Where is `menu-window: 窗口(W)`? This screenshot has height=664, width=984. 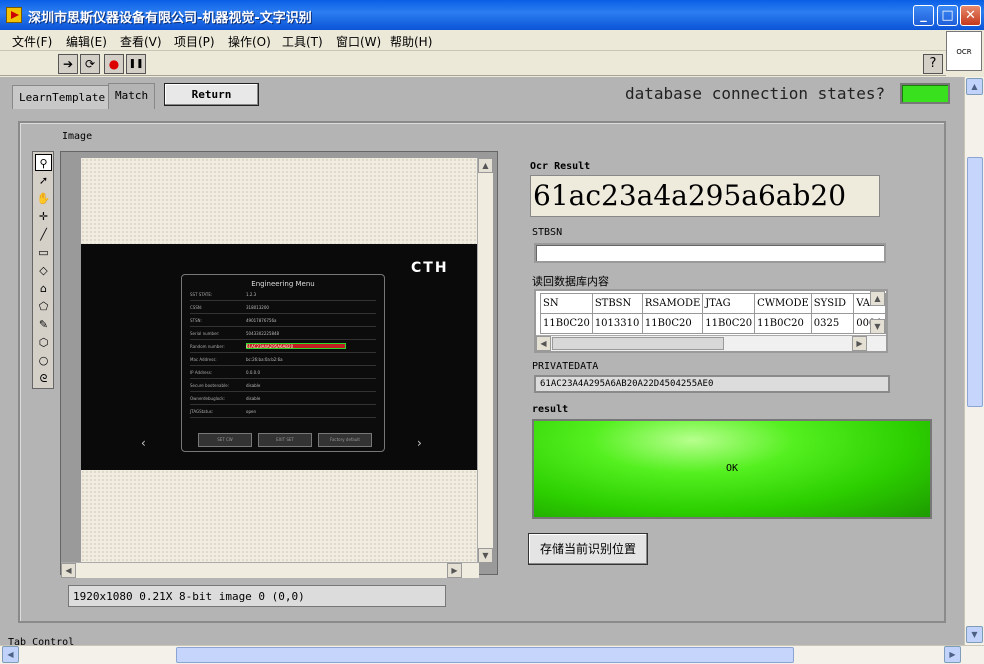 menu-window: 窗口(W) is located at coordinates (358, 41).